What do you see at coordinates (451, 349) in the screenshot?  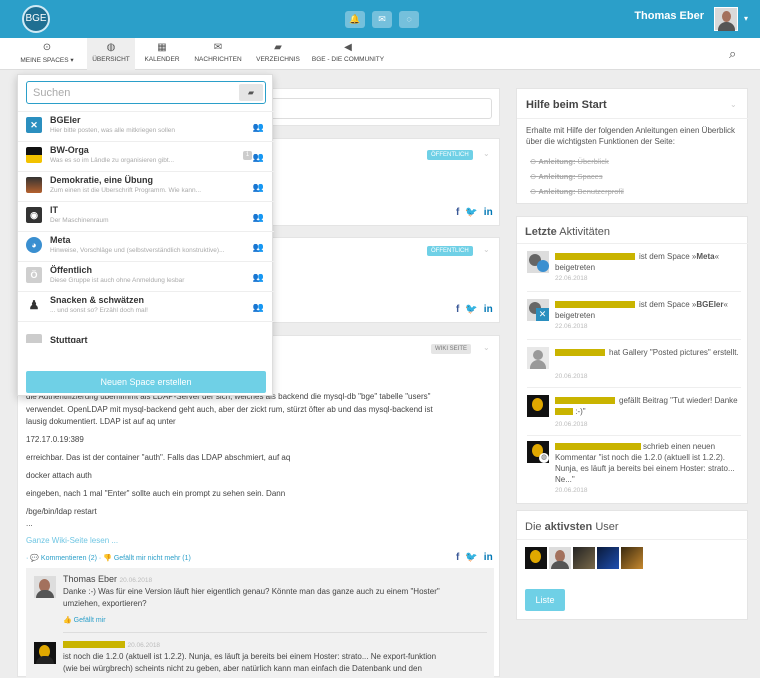 I see `wiki-badge: WIKI SEITE` at bounding box center [451, 349].